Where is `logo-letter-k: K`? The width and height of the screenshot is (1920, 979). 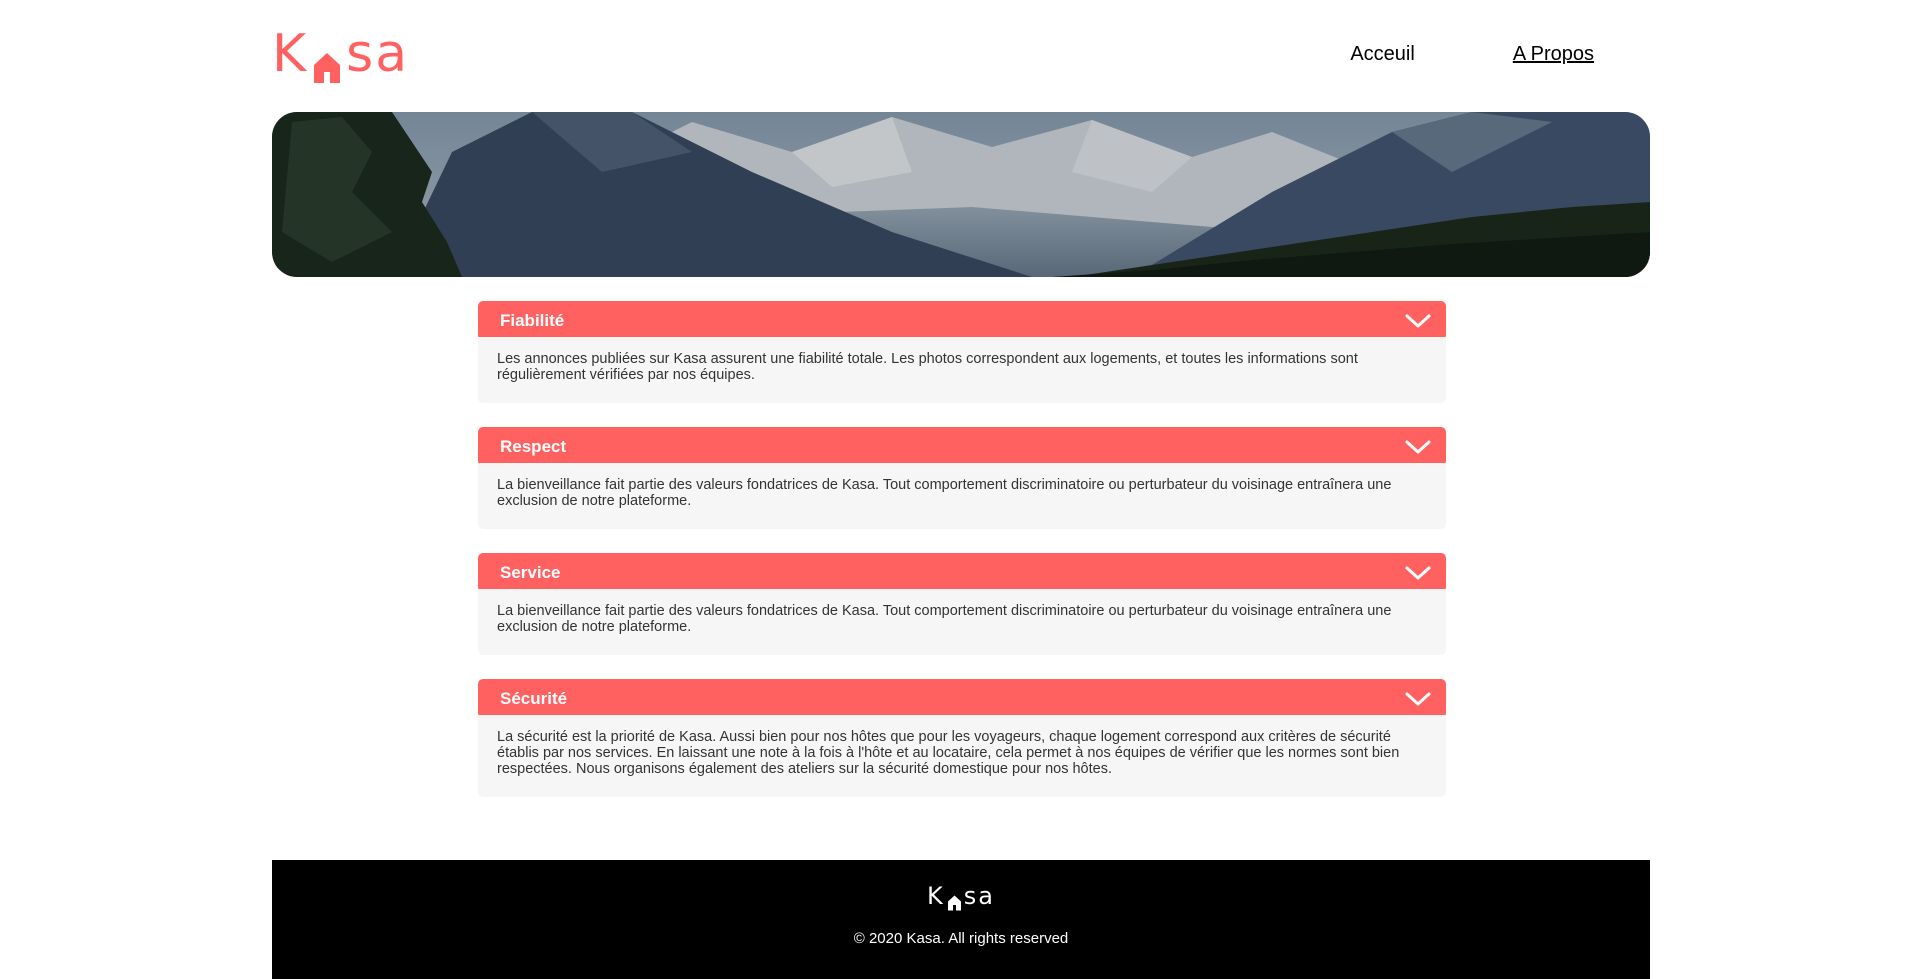 logo-letter-k: K is located at coordinates (290, 54).